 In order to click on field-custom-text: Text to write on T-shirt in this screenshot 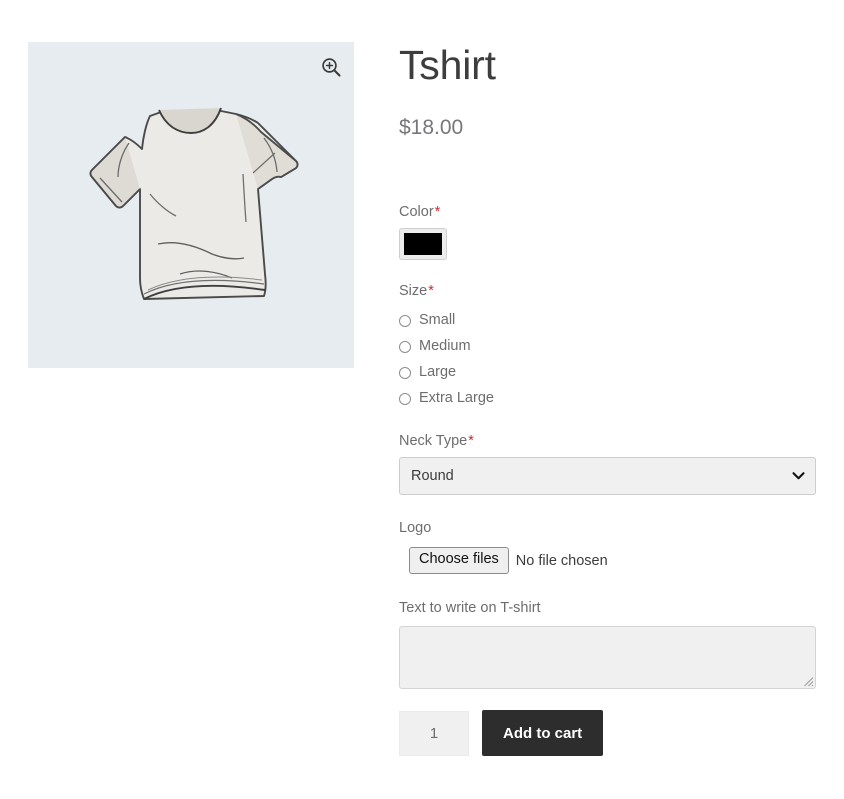, I will do `click(608, 644)`.